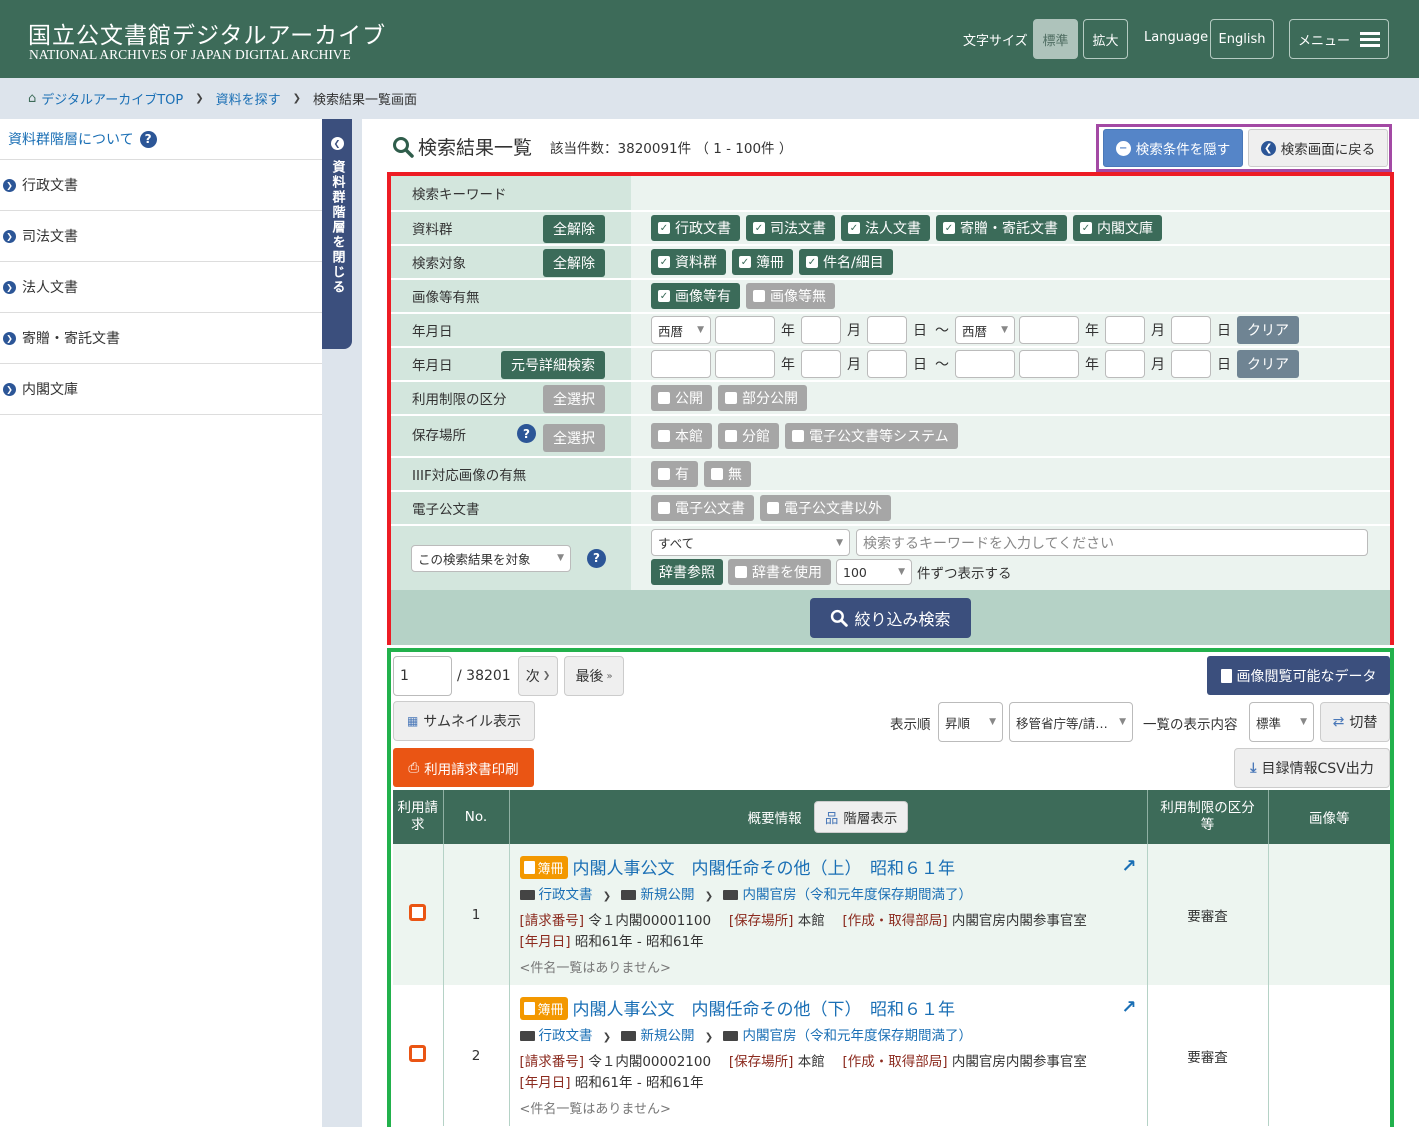  What do you see at coordinates (594, 676) in the screenshot?
I see `last-page-button: 最後»` at bounding box center [594, 676].